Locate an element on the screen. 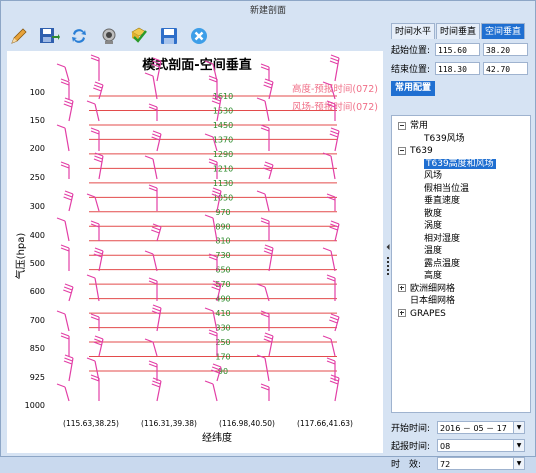 The height and width of the screenshot is (473, 536). y-tick-label: 150 is located at coordinates (37, 120).